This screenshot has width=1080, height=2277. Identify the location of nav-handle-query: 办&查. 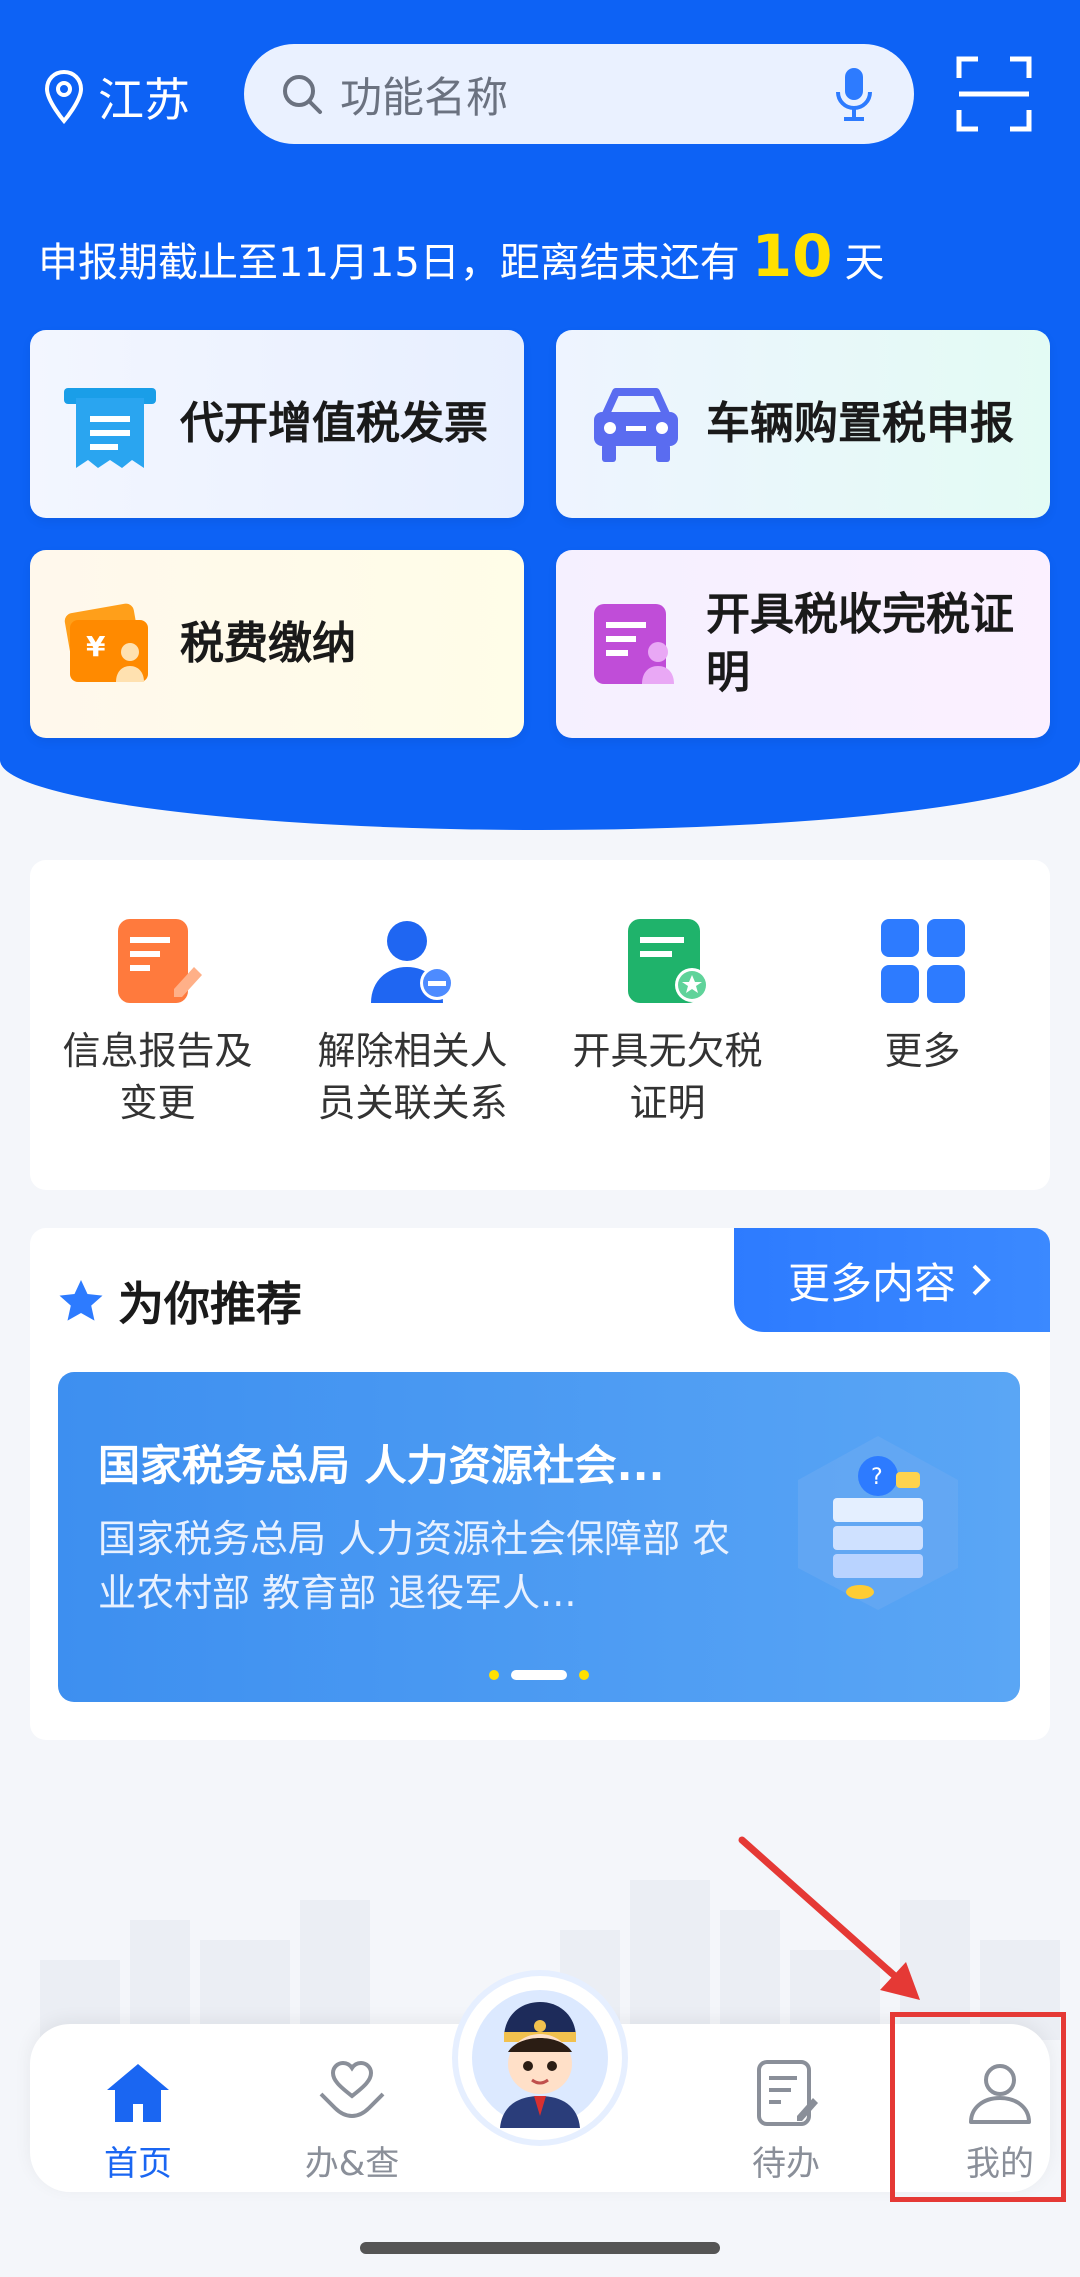
(352, 2108).